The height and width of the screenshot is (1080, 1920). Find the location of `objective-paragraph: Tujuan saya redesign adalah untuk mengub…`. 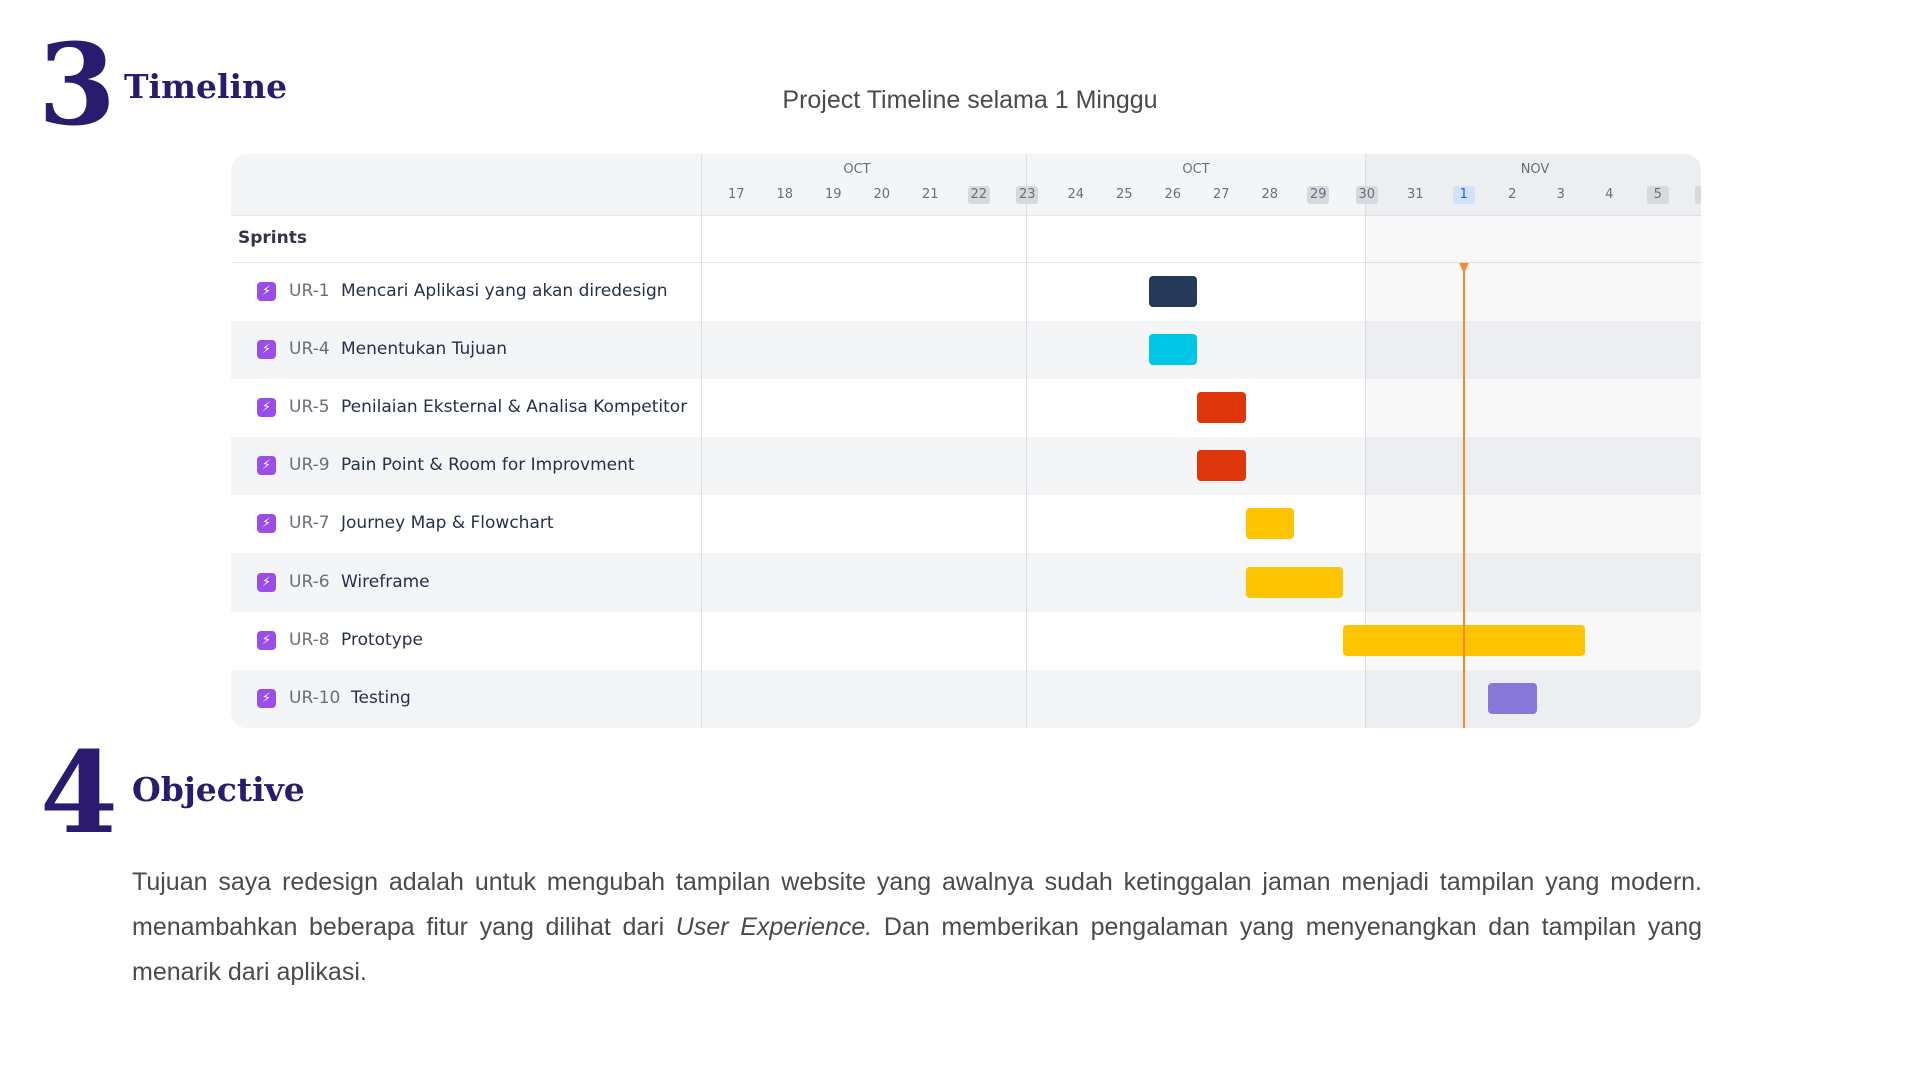

objective-paragraph: Tujuan saya redesign adalah untuk mengub… is located at coordinates (917, 927).